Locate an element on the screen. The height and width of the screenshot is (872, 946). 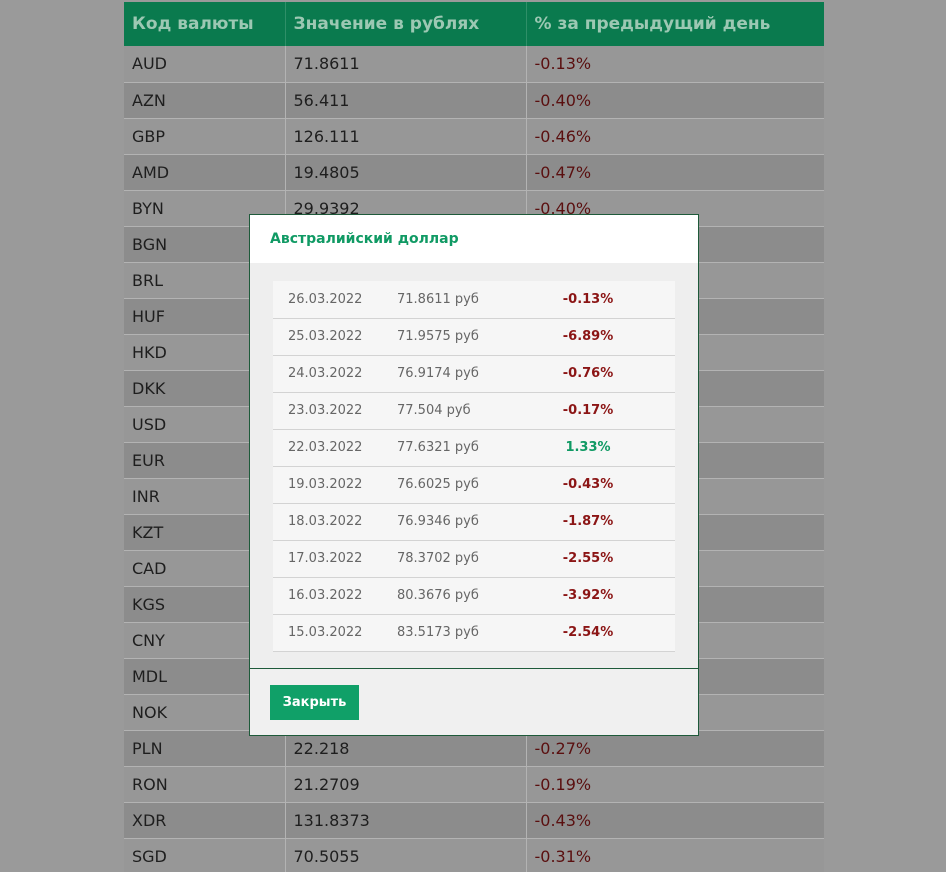
currency-change: -0.31% is located at coordinates (675, 855).